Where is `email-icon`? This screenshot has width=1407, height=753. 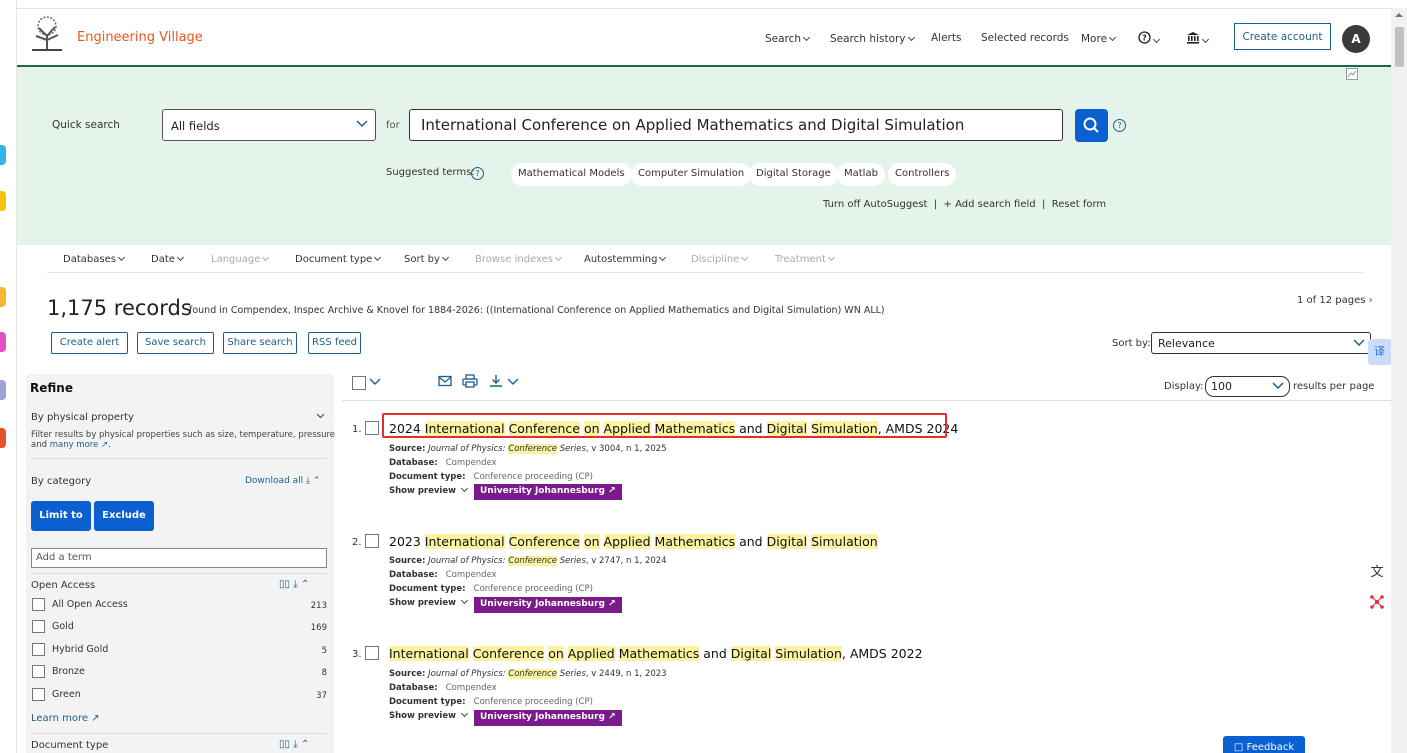 email-icon is located at coordinates (445, 381).